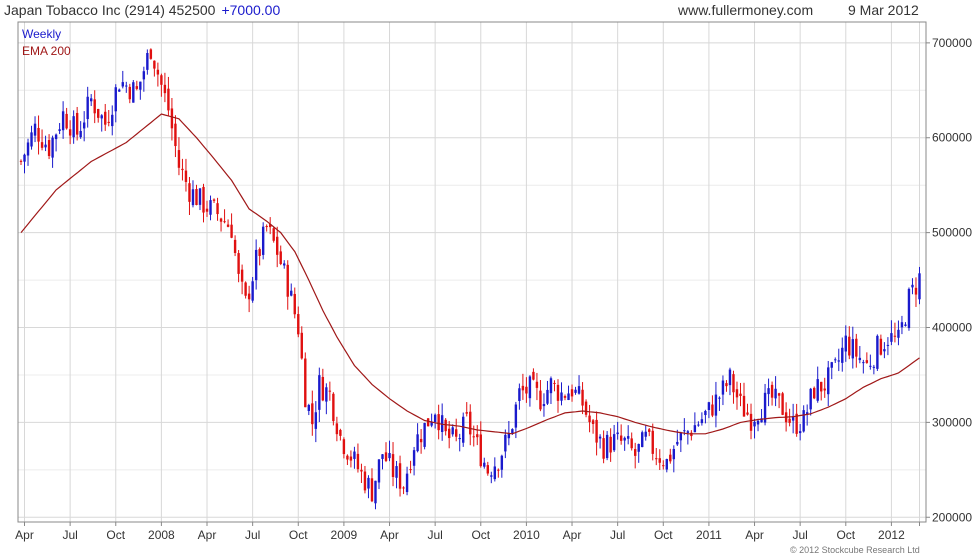 The width and height of the screenshot is (980, 560). Describe the element at coordinates (952, 328) in the screenshot. I see `y-tick-label: 400000` at that location.